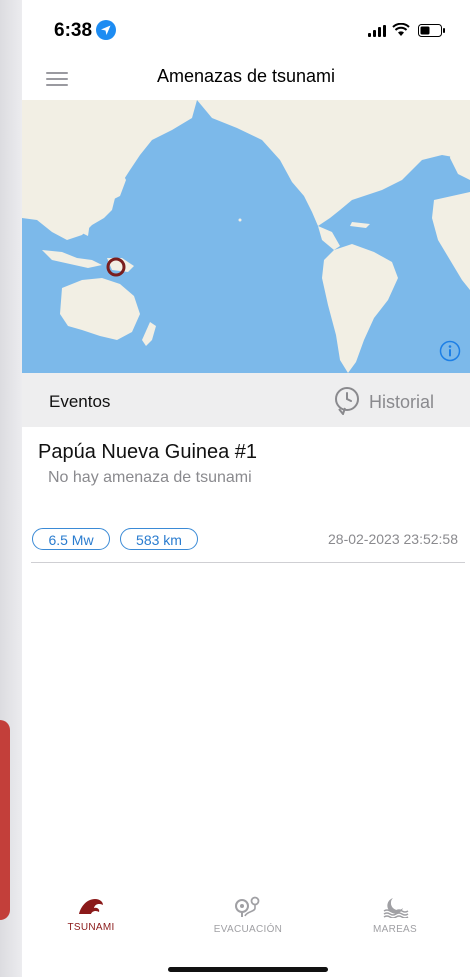  Describe the element at coordinates (401, 29) in the screenshot. I see `wifi-icon` at that location.